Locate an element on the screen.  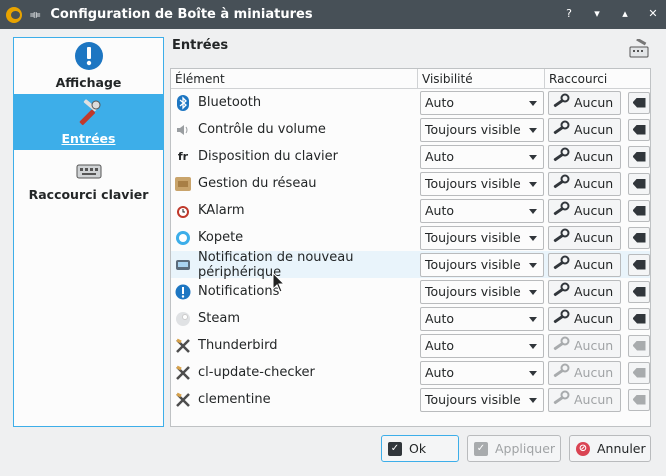
sidebar-item-affichage: Affichage is located at coordinates (88, 66).